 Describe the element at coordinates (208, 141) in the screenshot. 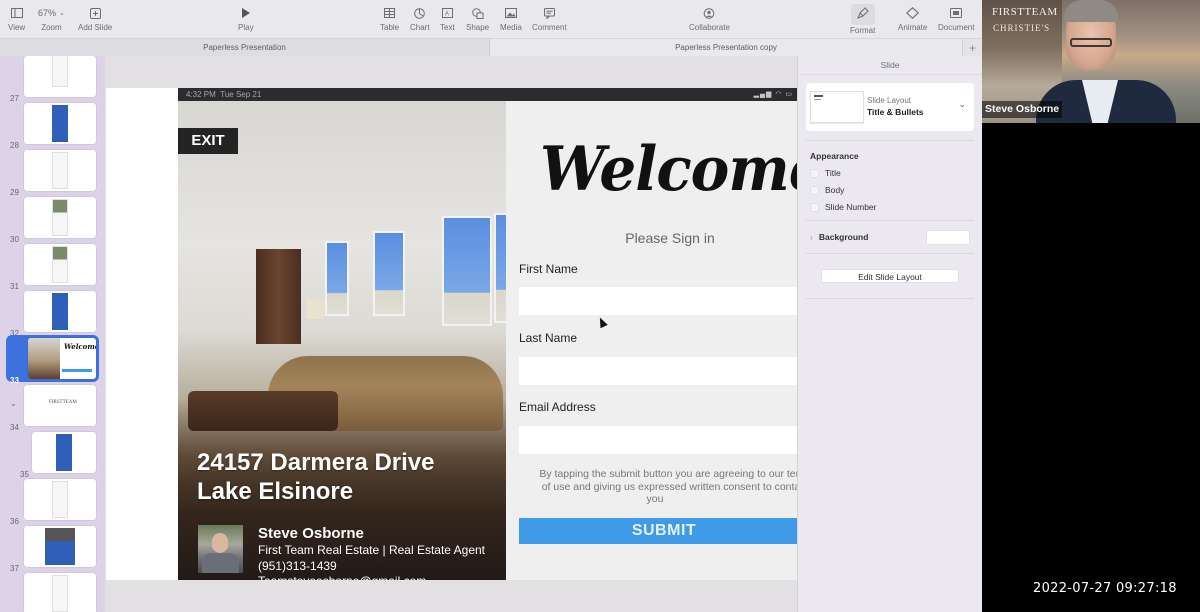

I see `exit-button: EXIT` at that location.